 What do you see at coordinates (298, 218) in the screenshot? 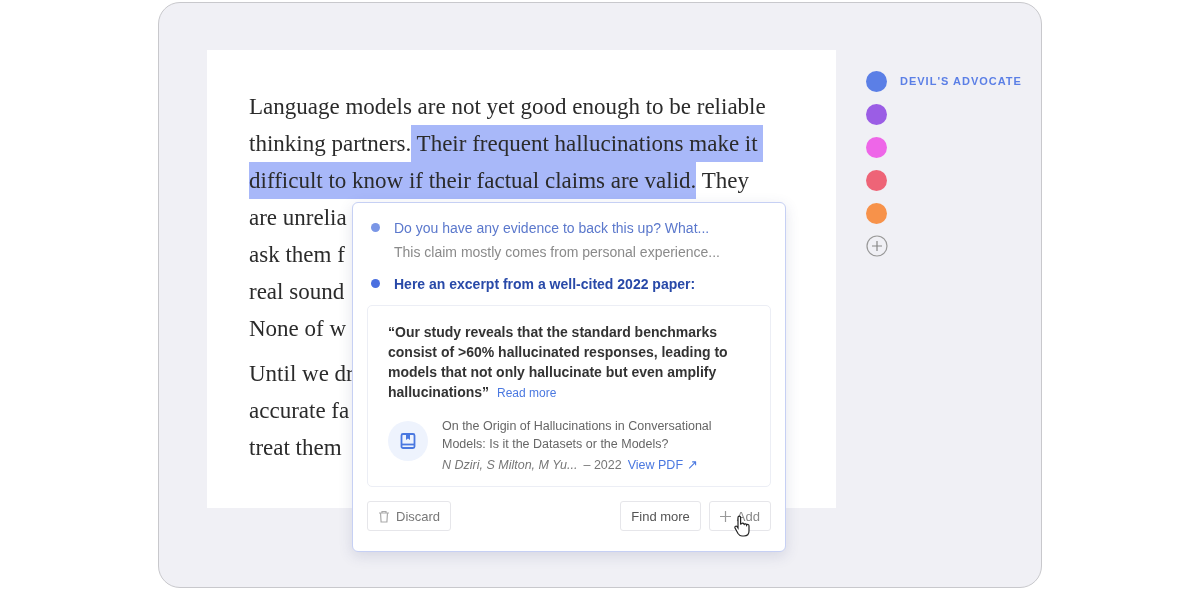
I see `document-text: are unrelia` at bounding box center [298, 218].